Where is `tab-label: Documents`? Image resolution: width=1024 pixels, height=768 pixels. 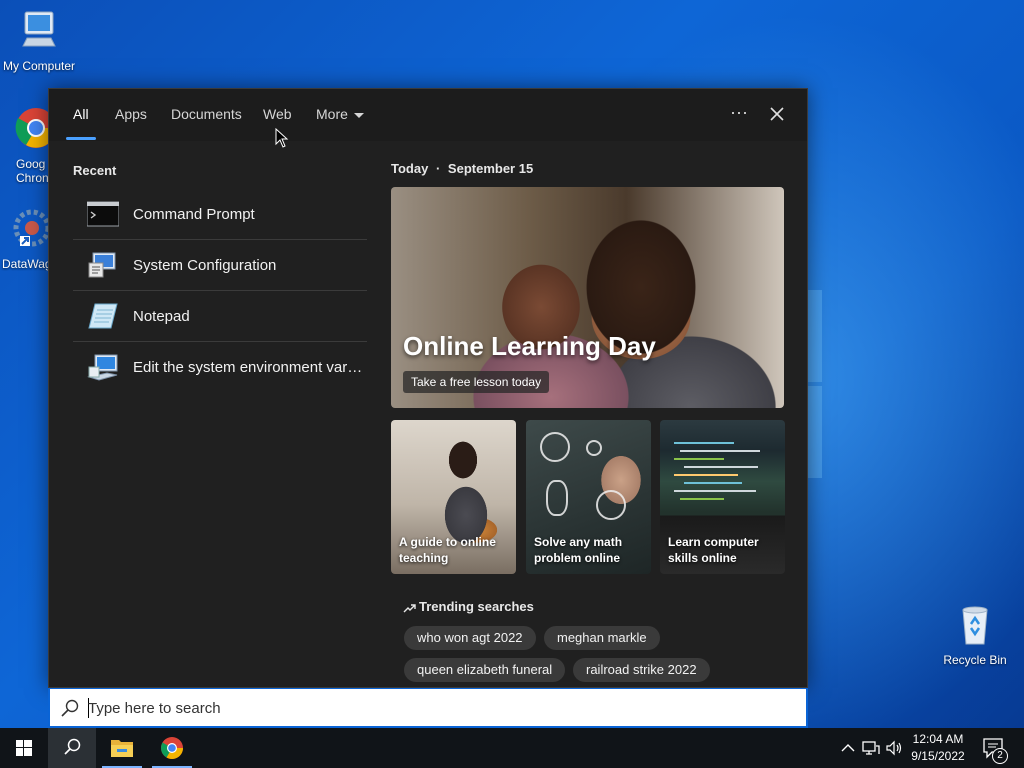
tab-label: Documents is located at coordinates (206, 114).